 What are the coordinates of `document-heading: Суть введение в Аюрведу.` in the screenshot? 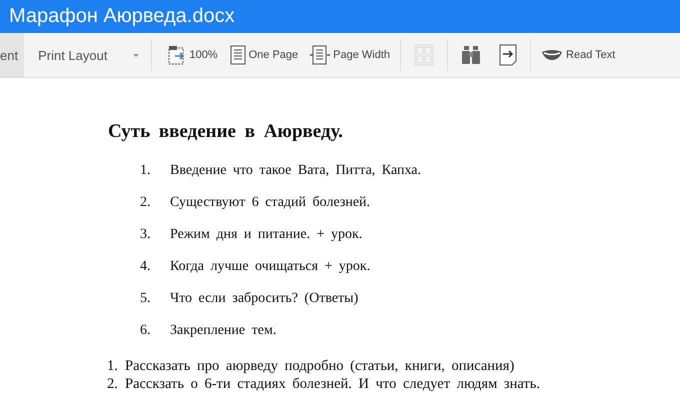 It's located at (226, 132).